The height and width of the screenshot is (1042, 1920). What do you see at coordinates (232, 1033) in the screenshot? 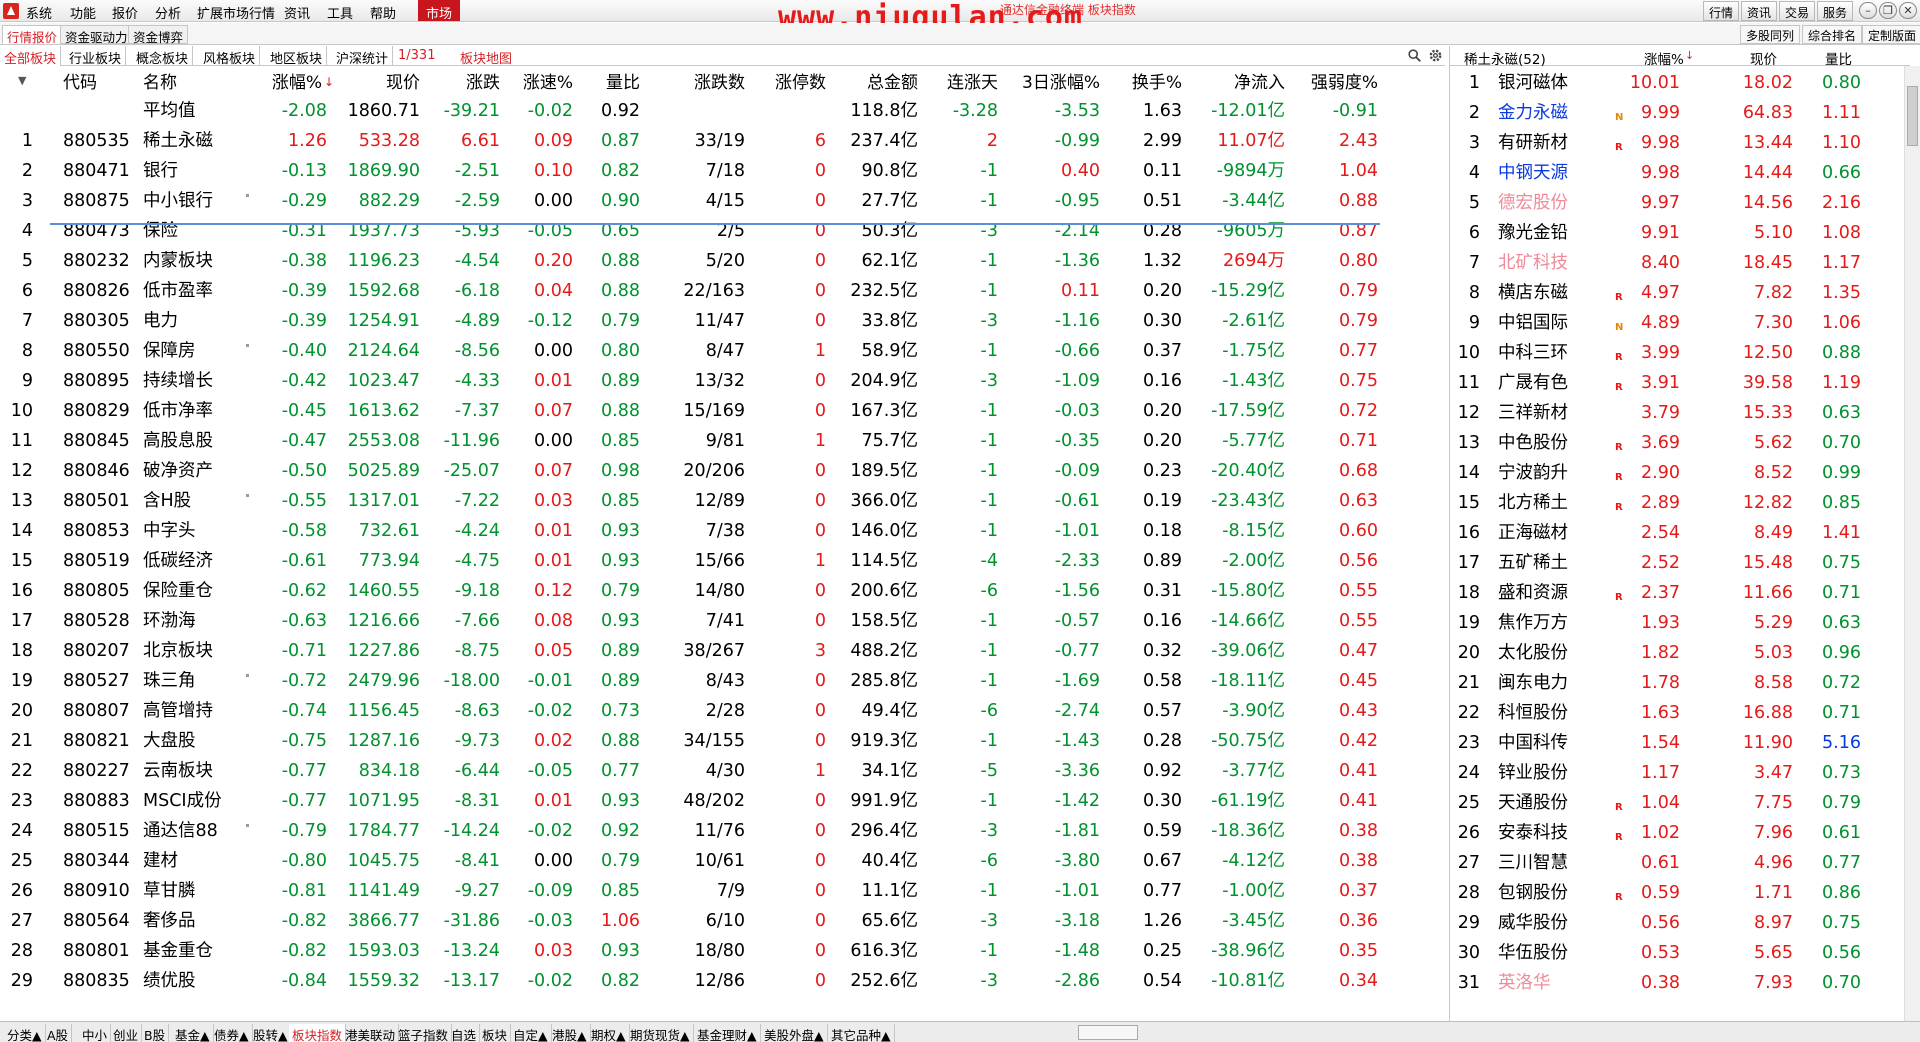
I see `market-tab: 债券▲` at bounding box center [232, 1033].